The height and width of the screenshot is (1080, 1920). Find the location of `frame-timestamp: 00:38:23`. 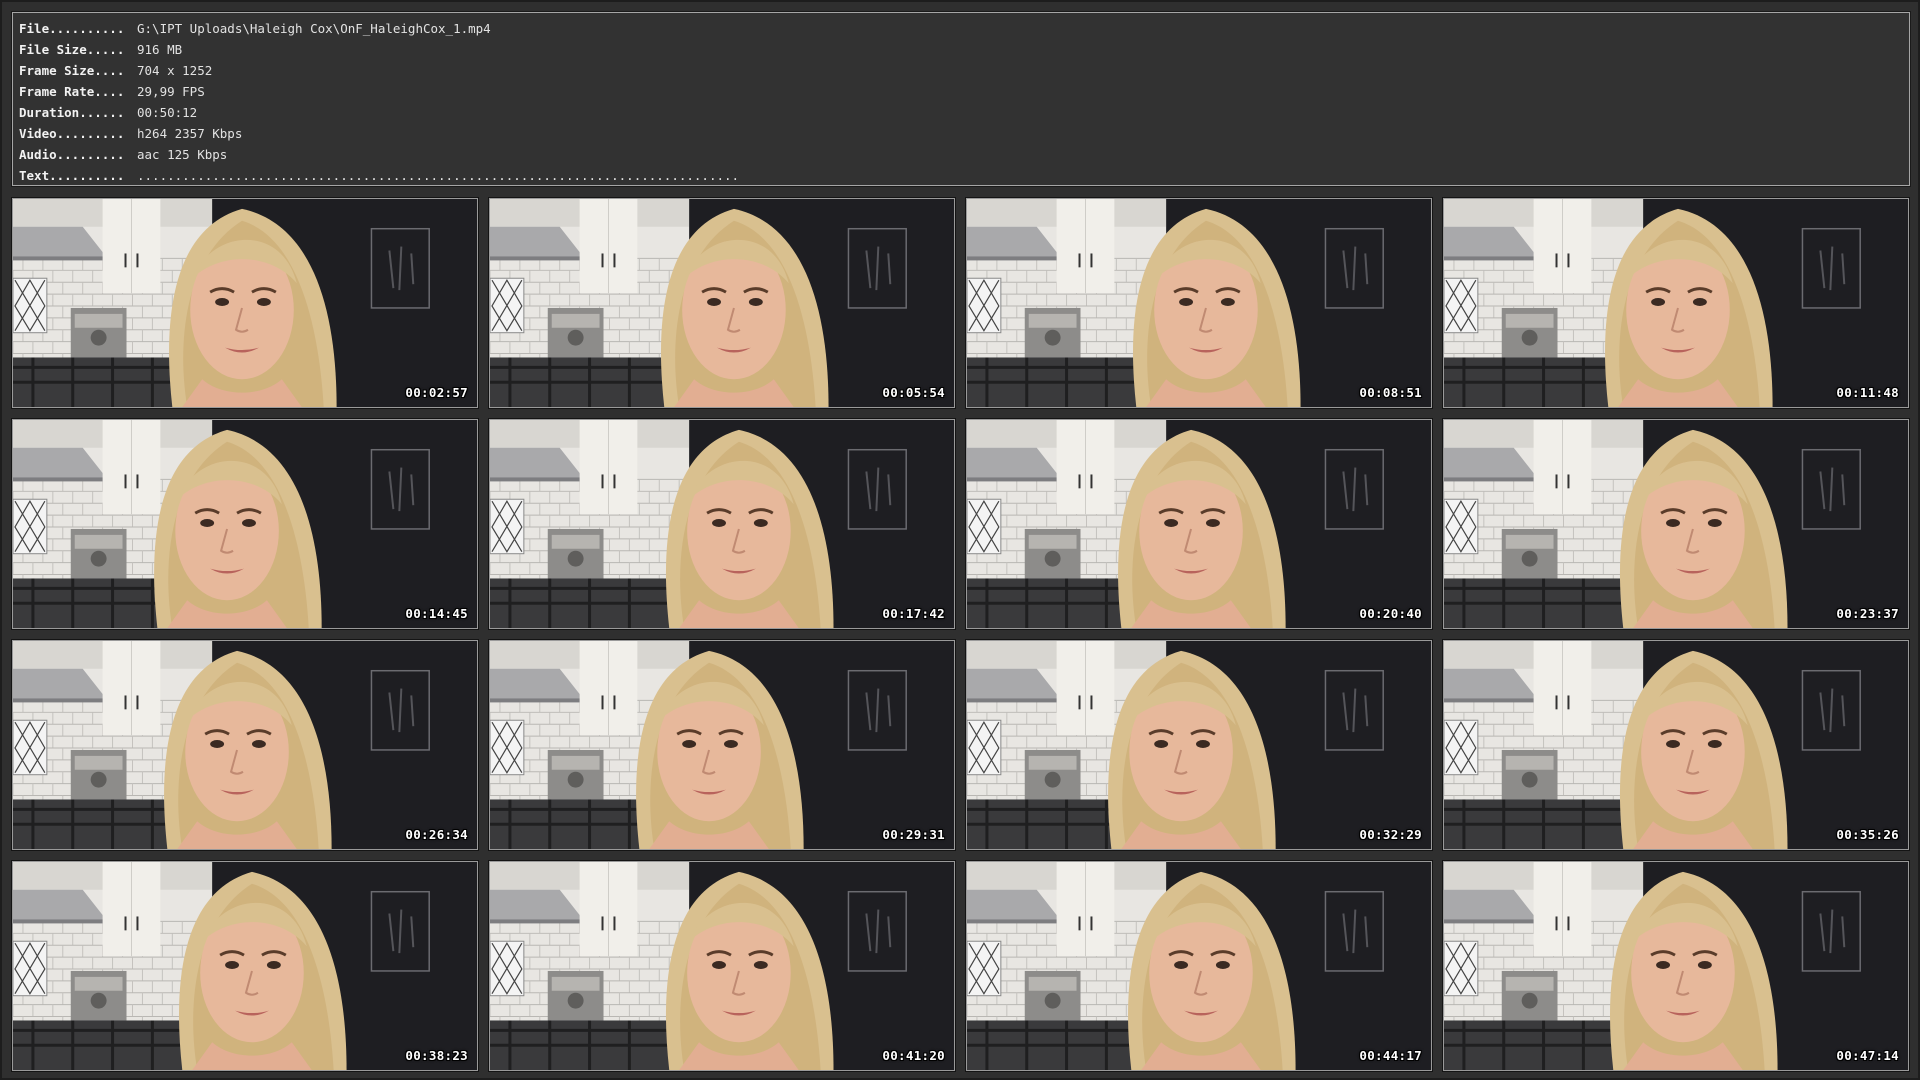

frame-timestamp: 00:38:23 is located at coordinates (436, 1055).